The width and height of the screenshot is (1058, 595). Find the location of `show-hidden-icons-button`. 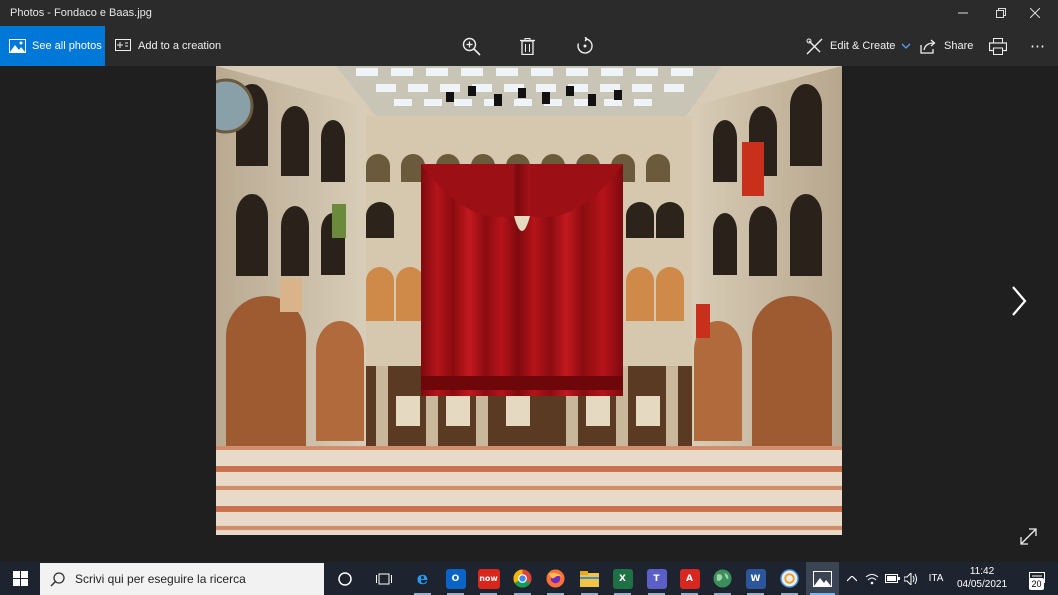

show-hidden-icons-button is located at coordinates (852, 578).